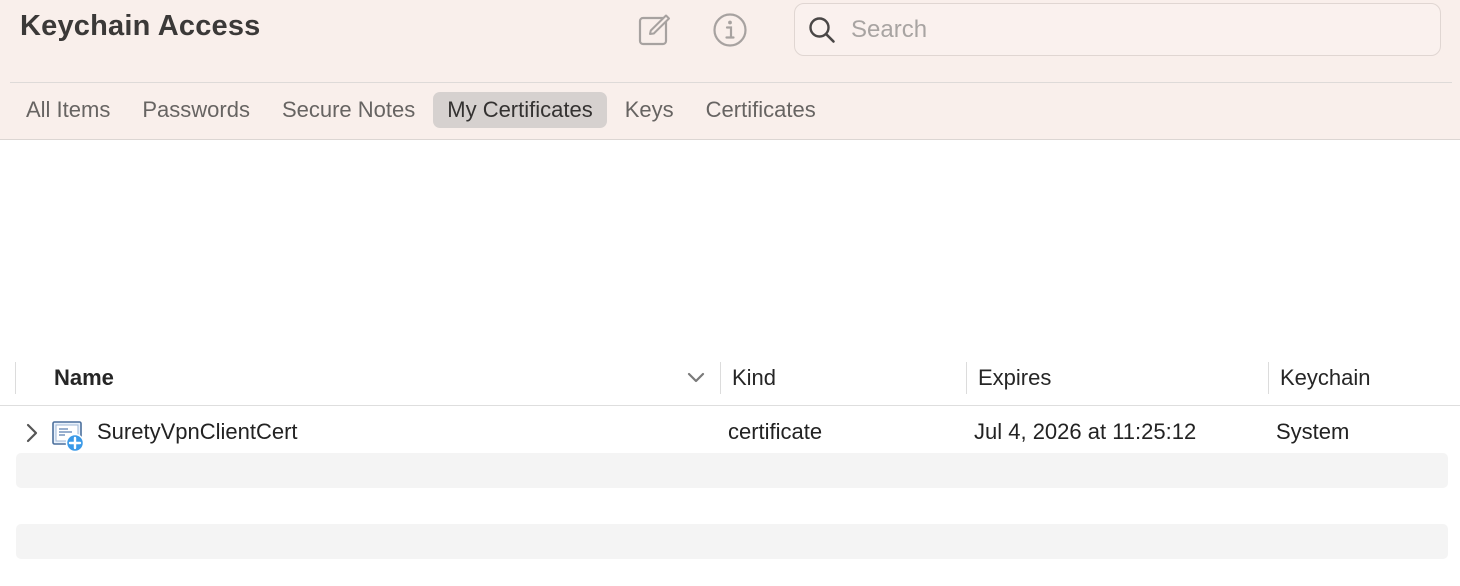 This screenshot has width=1460, height=586. What do you see at coordinates (520, 110) in the screenshot?
I see `tab-my-certificates: My Certificates` at bounding box center [520, 110].